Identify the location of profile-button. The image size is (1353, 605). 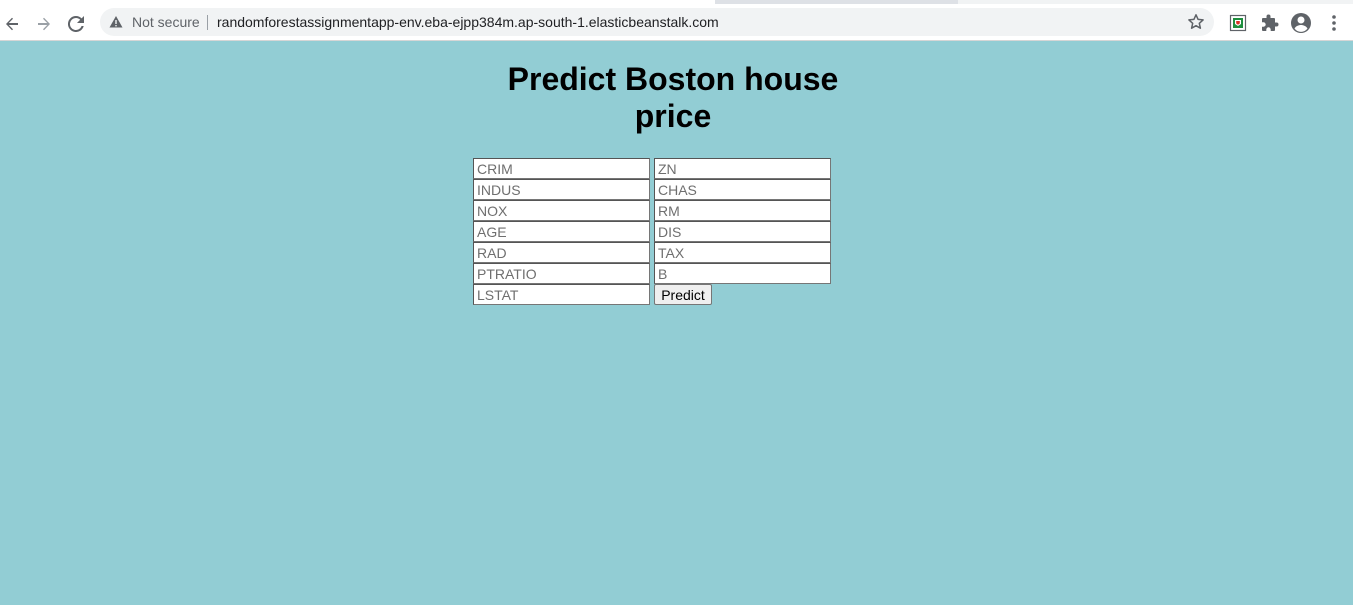
(1301, 23).